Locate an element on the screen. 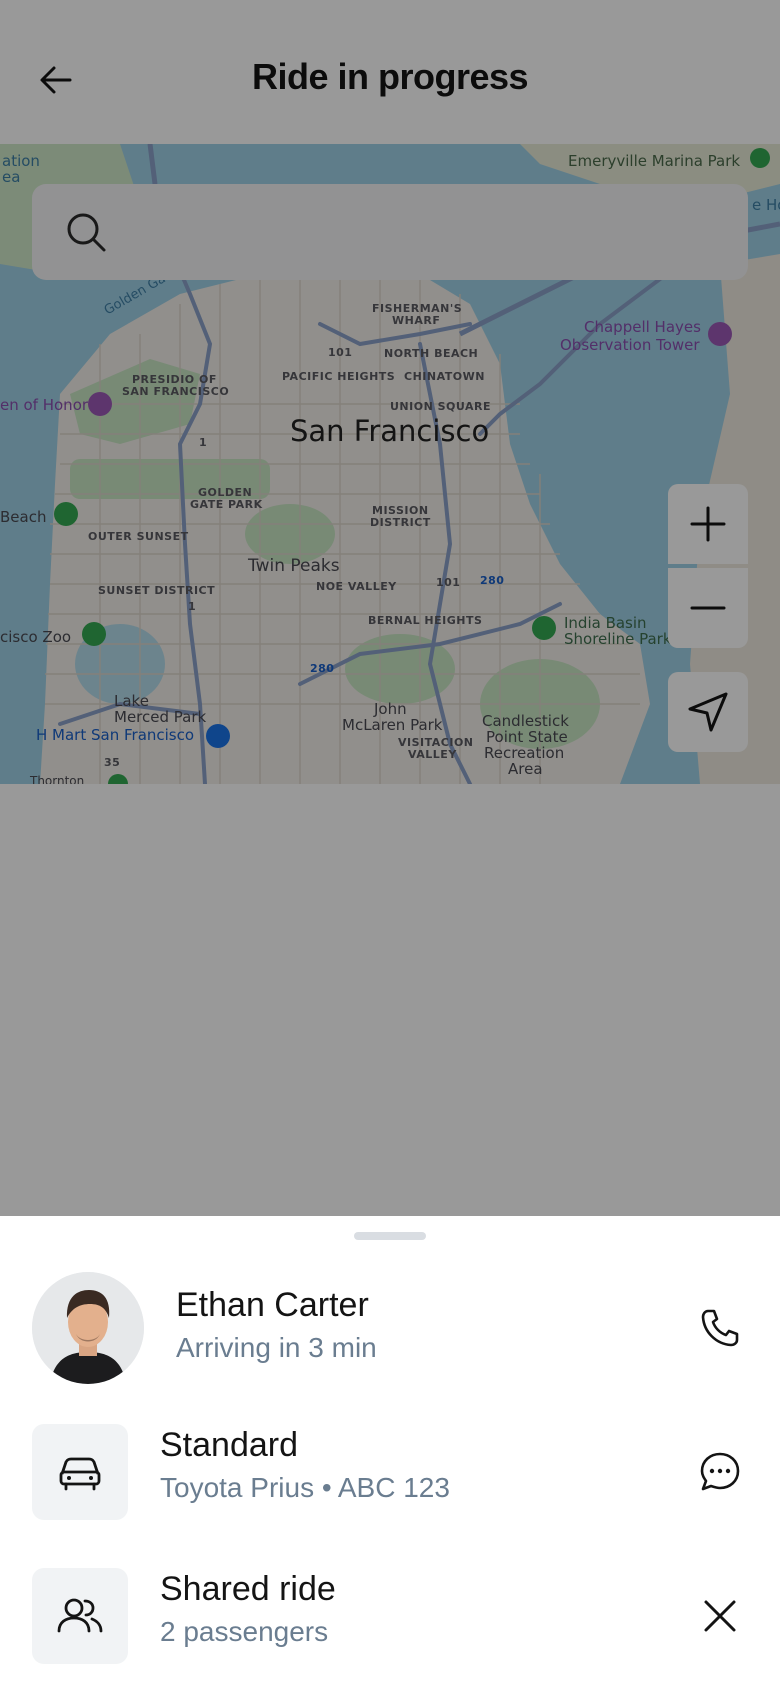 The width and height of the screenshot is (780, 1688). close-icon is located at coordinates (720, 1616).